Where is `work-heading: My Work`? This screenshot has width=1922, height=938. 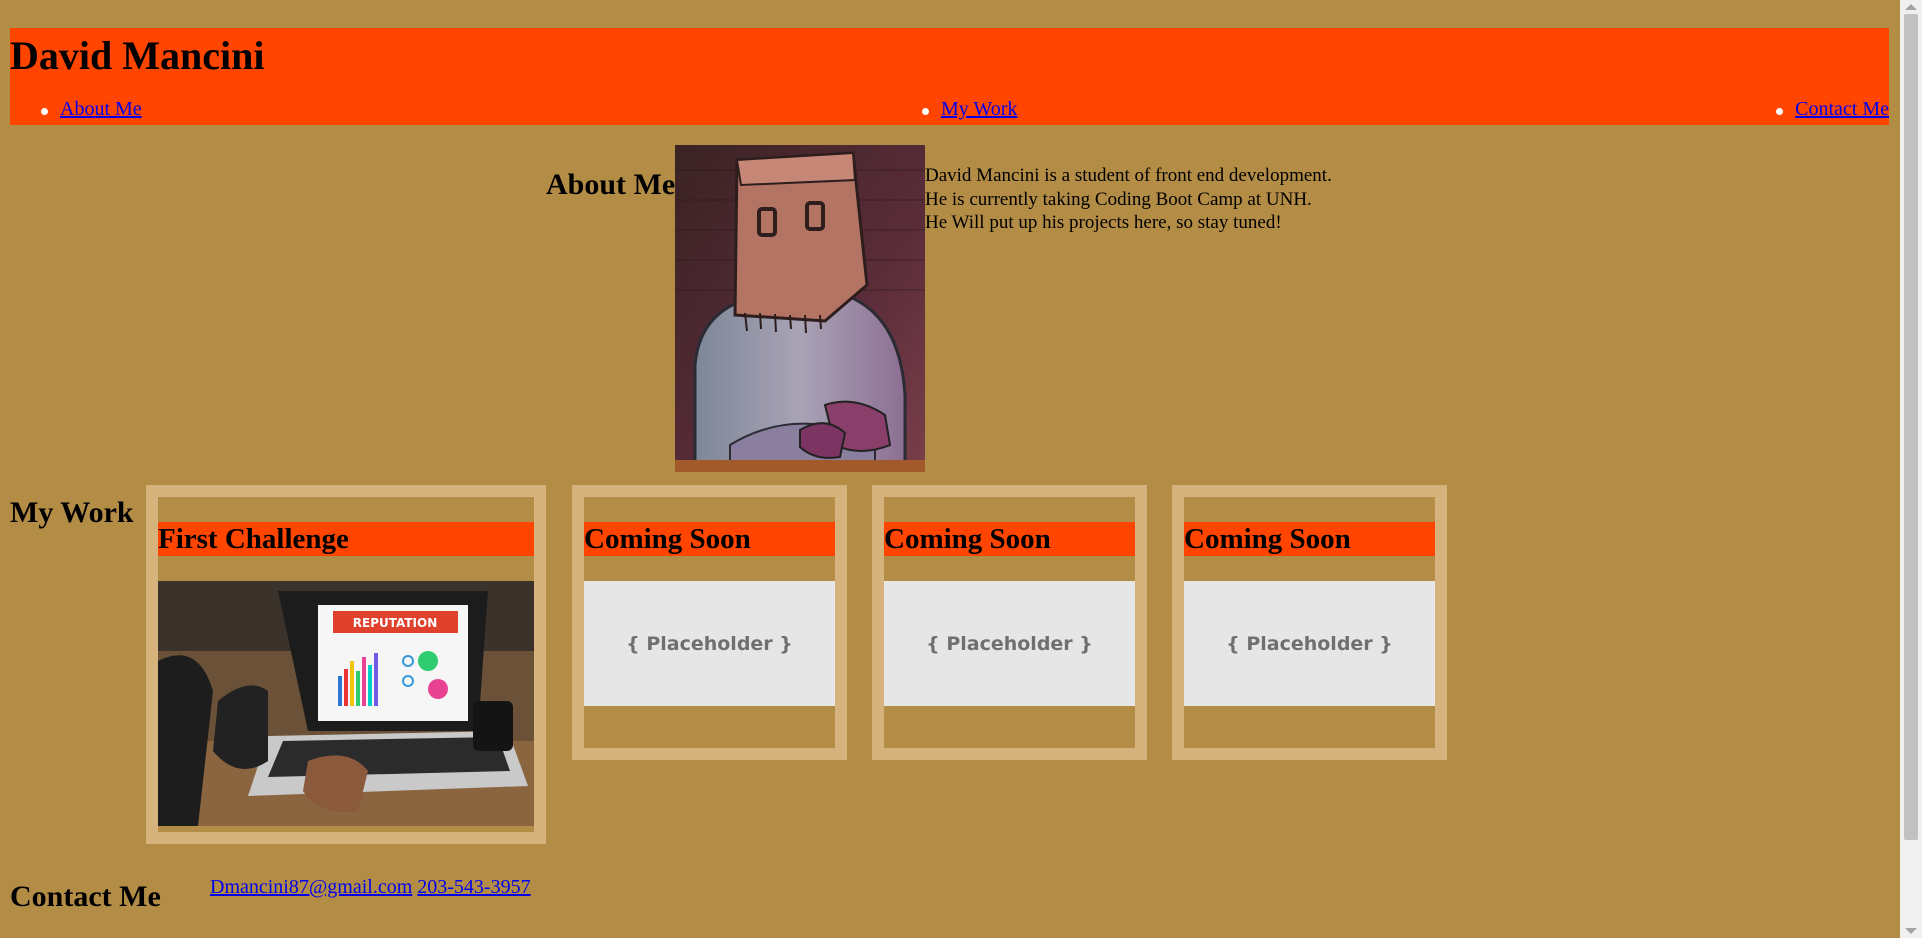 work-heading: My Work is located at coordinates (72, 512).